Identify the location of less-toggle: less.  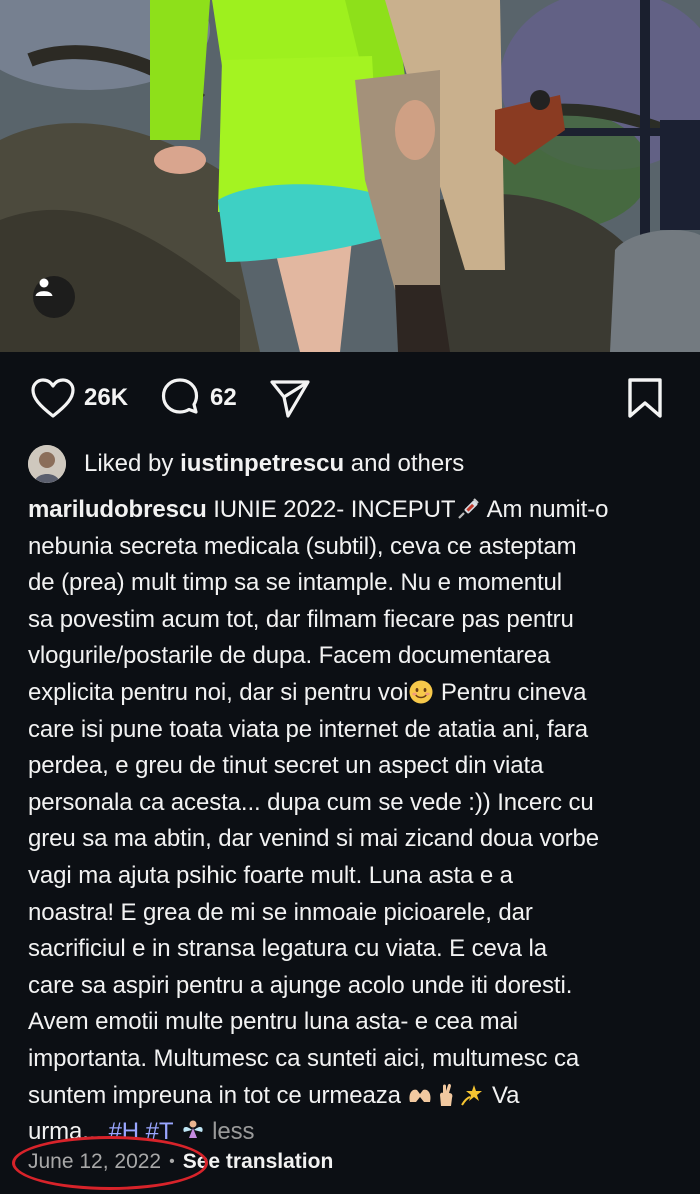
(233, 1131).